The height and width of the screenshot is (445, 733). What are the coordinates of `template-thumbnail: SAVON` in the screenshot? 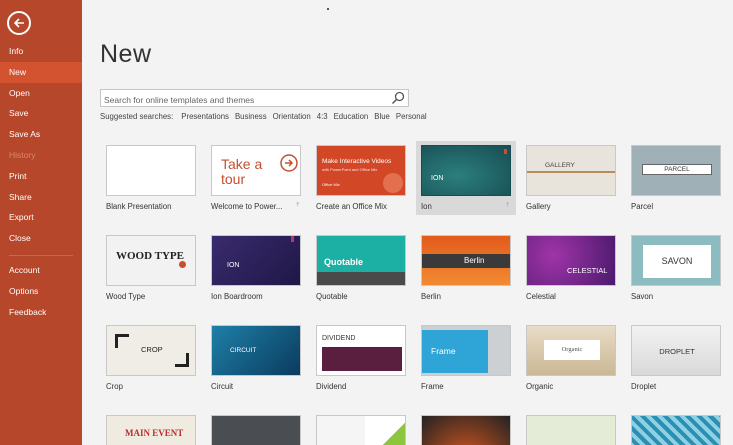 It's located at (676, 260).